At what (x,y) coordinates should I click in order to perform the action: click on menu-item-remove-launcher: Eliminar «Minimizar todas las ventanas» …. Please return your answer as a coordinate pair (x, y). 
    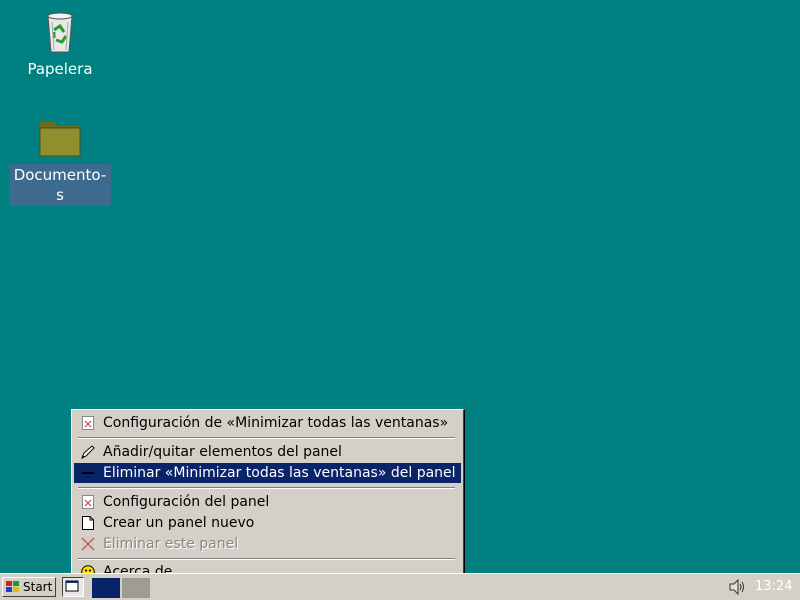
    Looking at the image, I should click on (267, 473).